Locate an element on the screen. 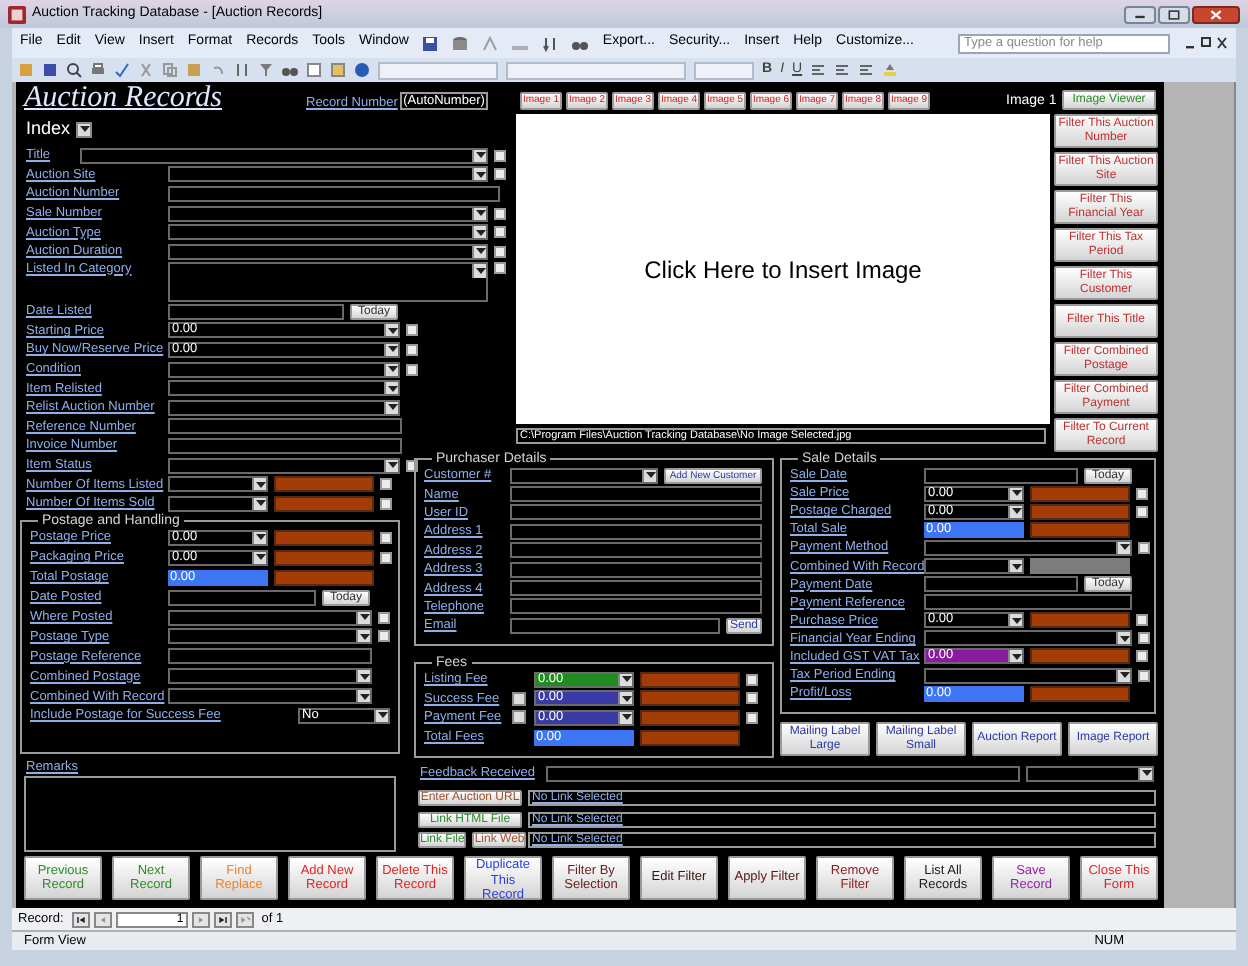 The height and width of the screenshot is (966, 1248). square-button is located at coordinates (1144, 547).